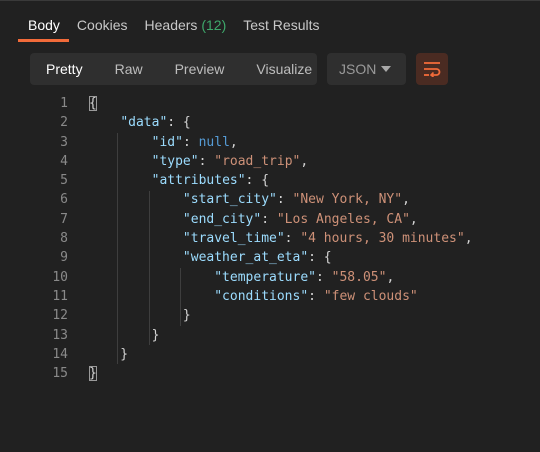  Describe the element at coordinates (175, 161) in the screenshot. I see `code-token: "type"` at that location.